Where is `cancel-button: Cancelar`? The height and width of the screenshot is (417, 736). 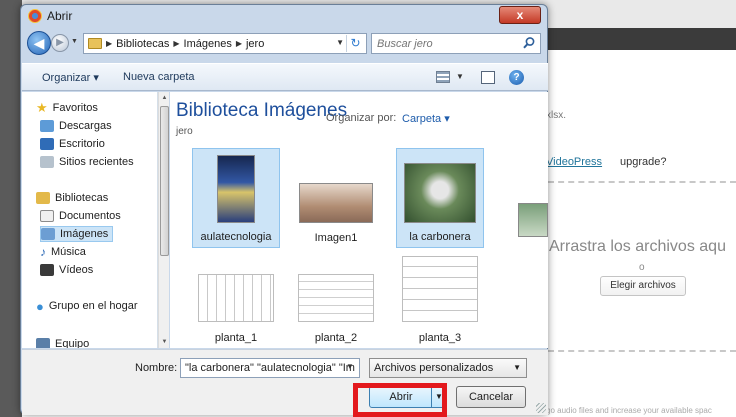 cancel-button: Cancelar is located at coordinates (491, 397).